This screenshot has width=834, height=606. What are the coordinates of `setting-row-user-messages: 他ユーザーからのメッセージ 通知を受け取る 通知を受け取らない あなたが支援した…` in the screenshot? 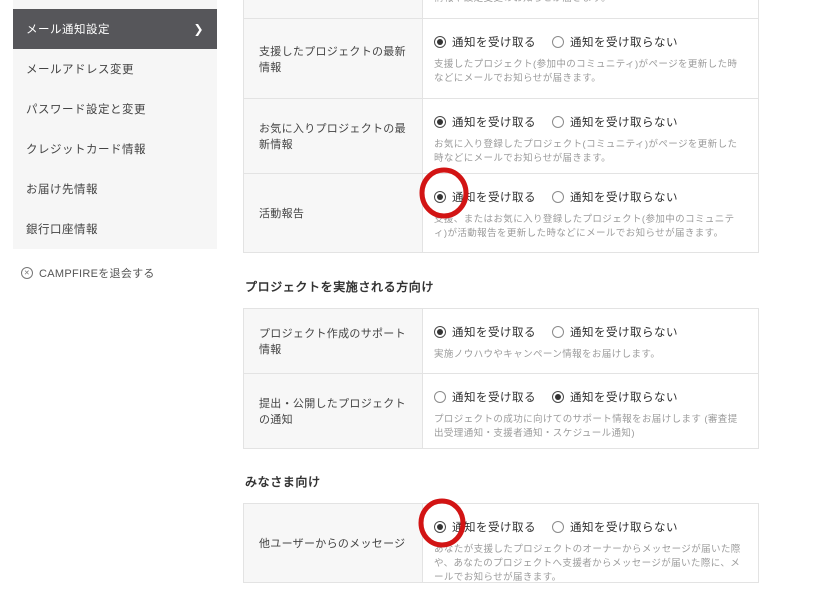 It's located at (501, 543).